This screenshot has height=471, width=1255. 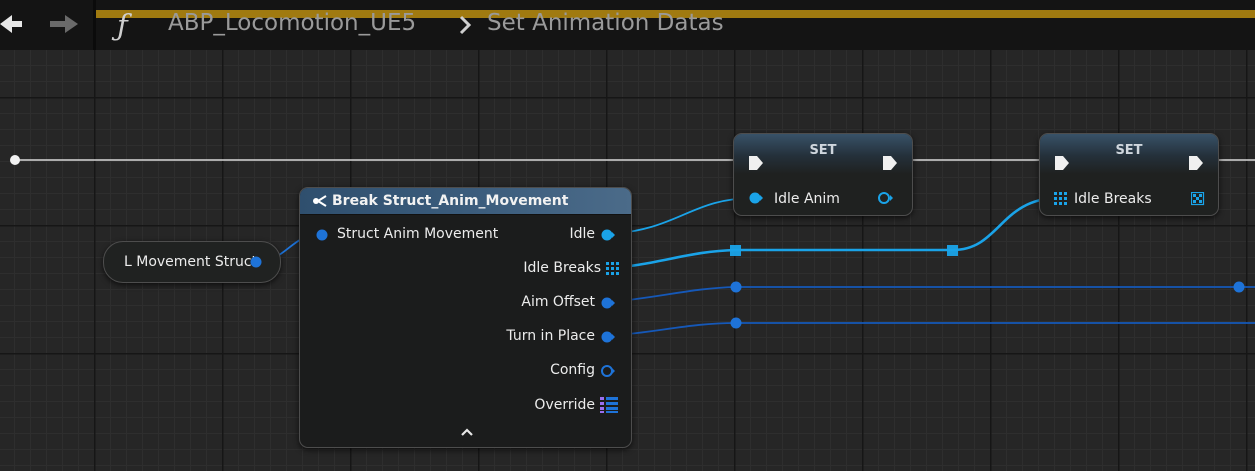 I want to click on break-struct-icon, so click(x=320, y=201).